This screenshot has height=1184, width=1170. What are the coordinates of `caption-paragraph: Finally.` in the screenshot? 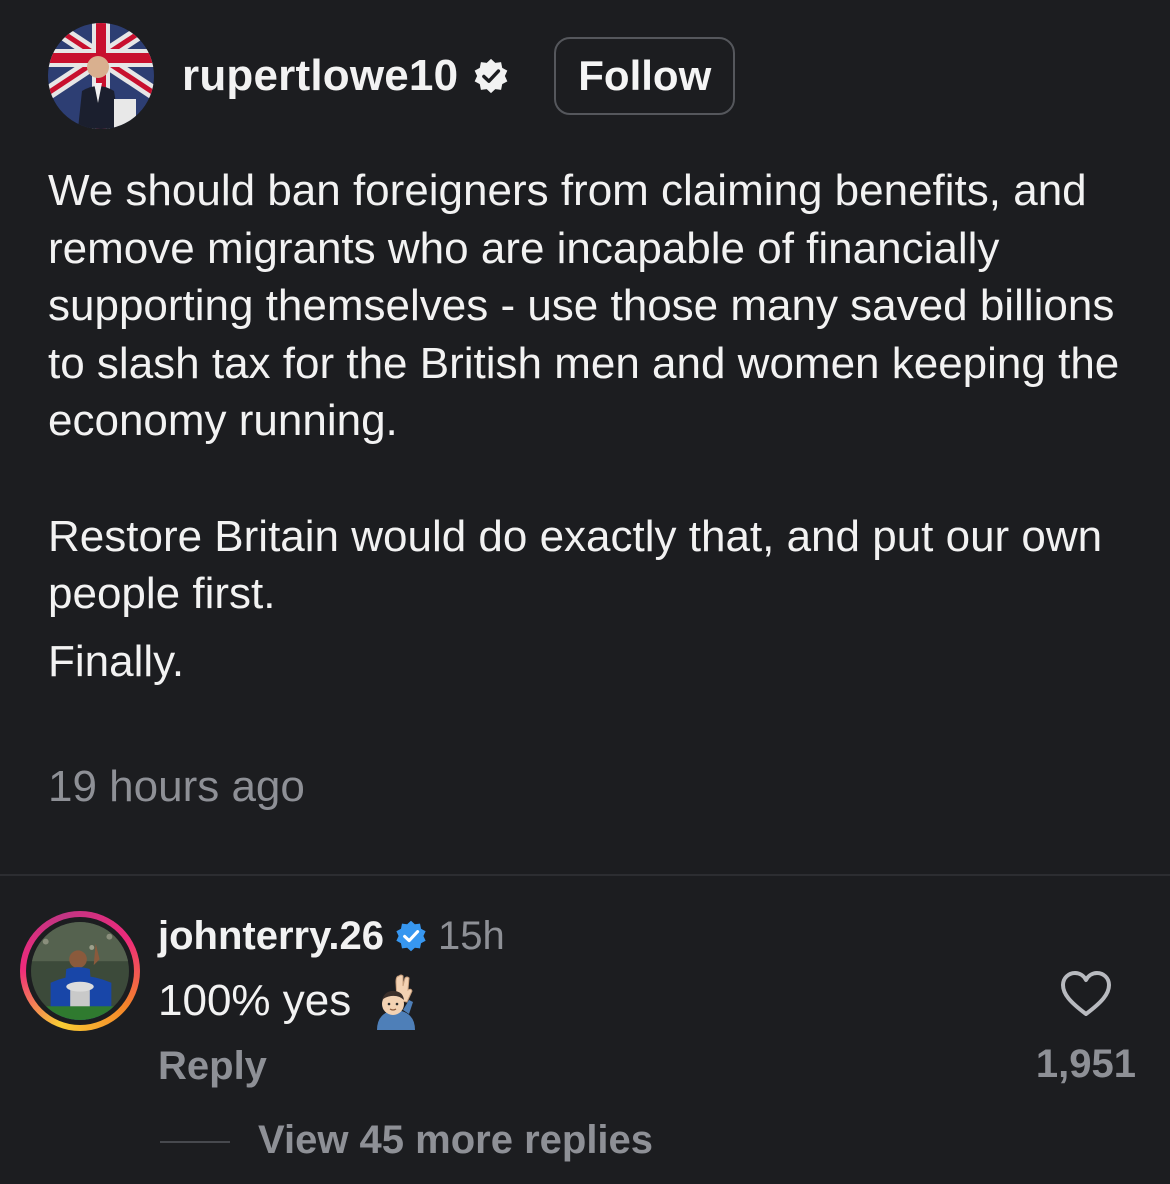 It's located at (116, 661).